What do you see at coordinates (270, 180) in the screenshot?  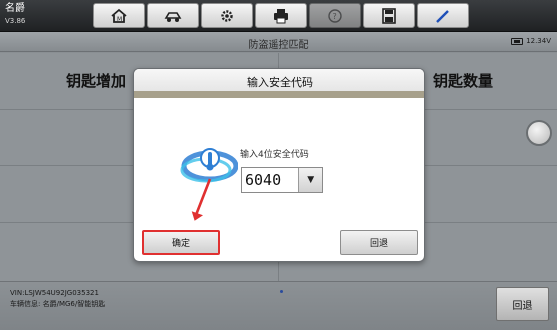 I see `security-code-value: 6040` at bounding box center [270, 180].